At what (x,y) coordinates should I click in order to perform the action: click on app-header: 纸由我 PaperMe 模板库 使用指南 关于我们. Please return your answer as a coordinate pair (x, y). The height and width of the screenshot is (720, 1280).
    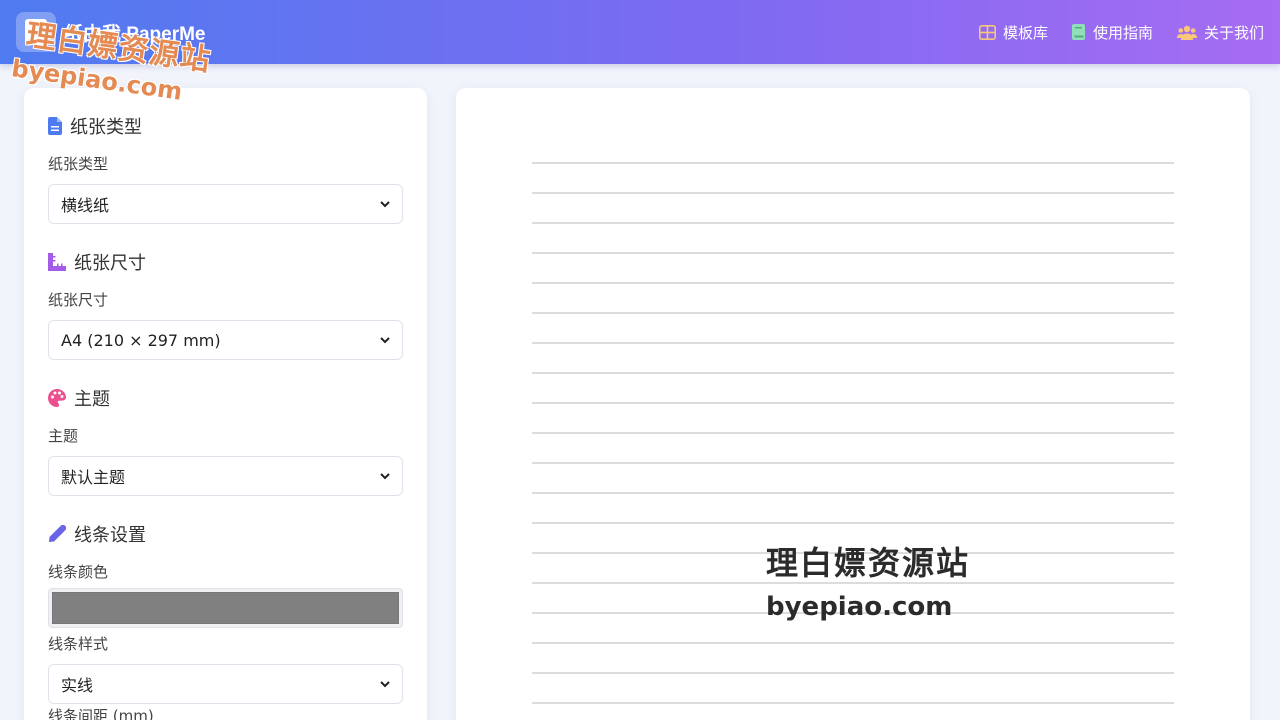
    Looking at the image, I should click on (640, 32).